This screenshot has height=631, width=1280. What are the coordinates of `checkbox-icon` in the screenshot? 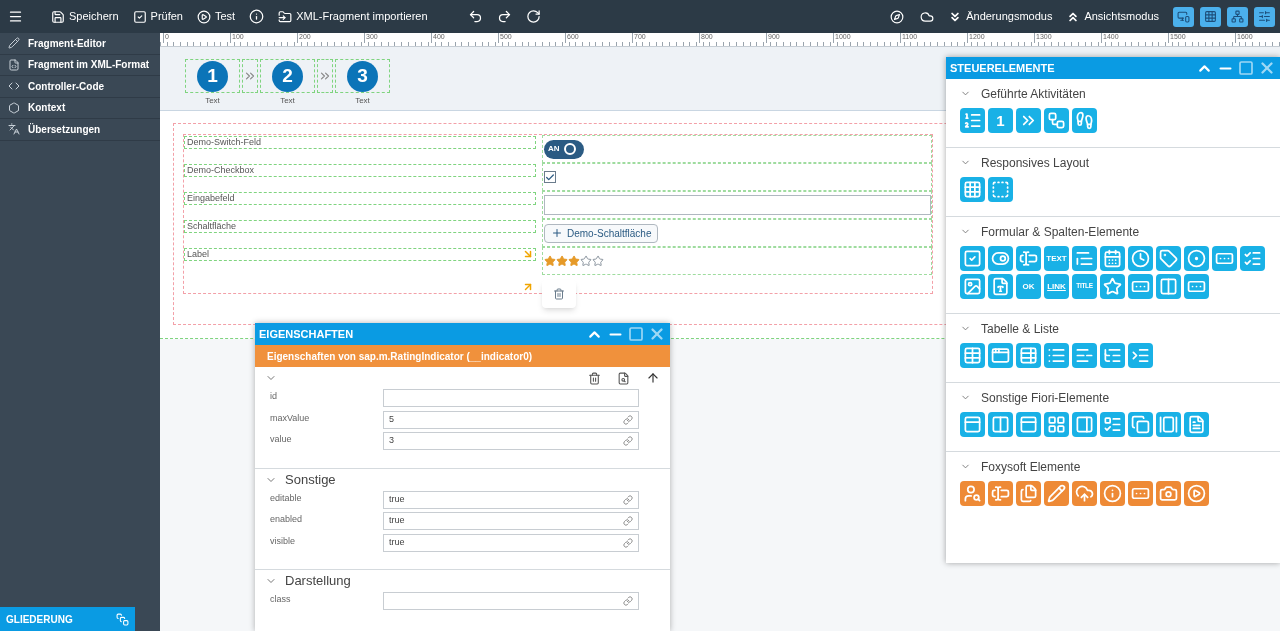 It's located at (972, 258).